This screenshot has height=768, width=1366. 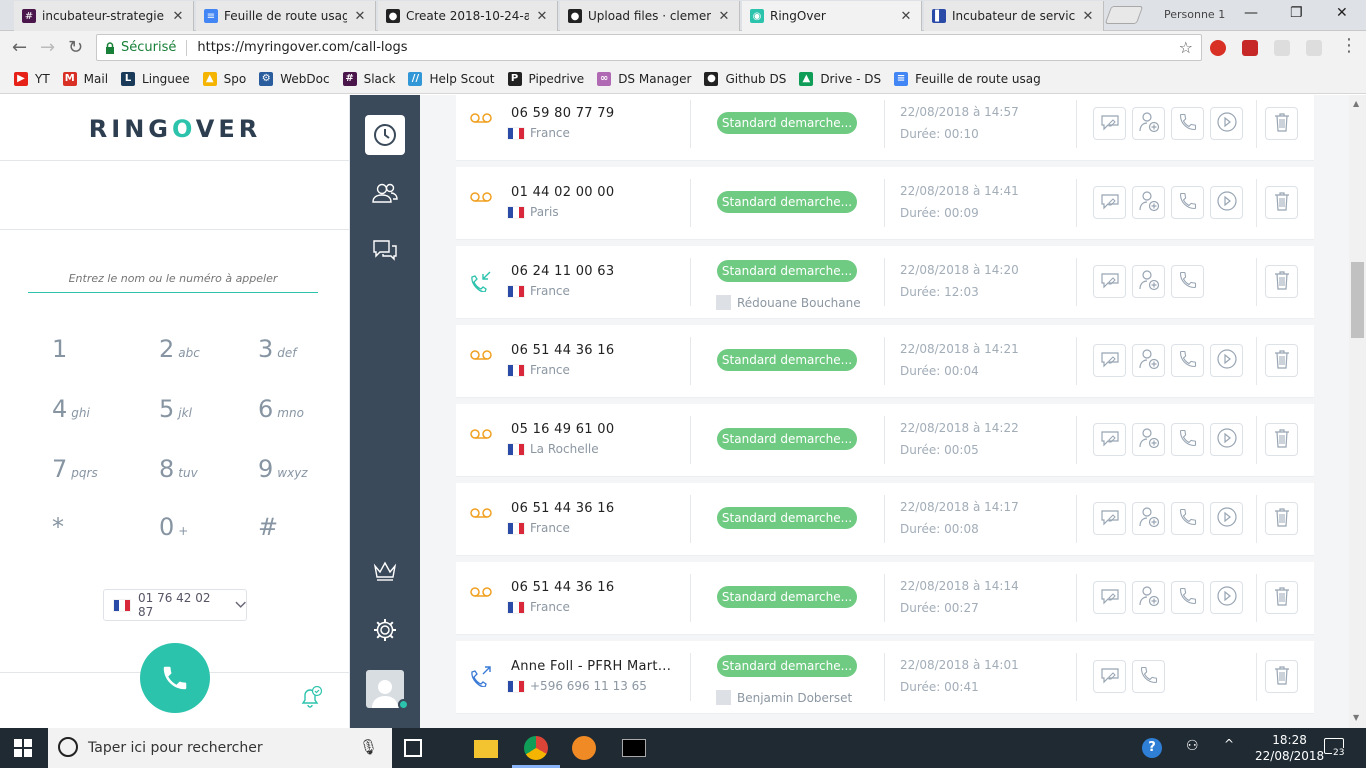 What do you see at coordinates (1186, 47) in the screenshot?
I see `bookmark-star-icon: ☆` at bounding box center [1186, 47].